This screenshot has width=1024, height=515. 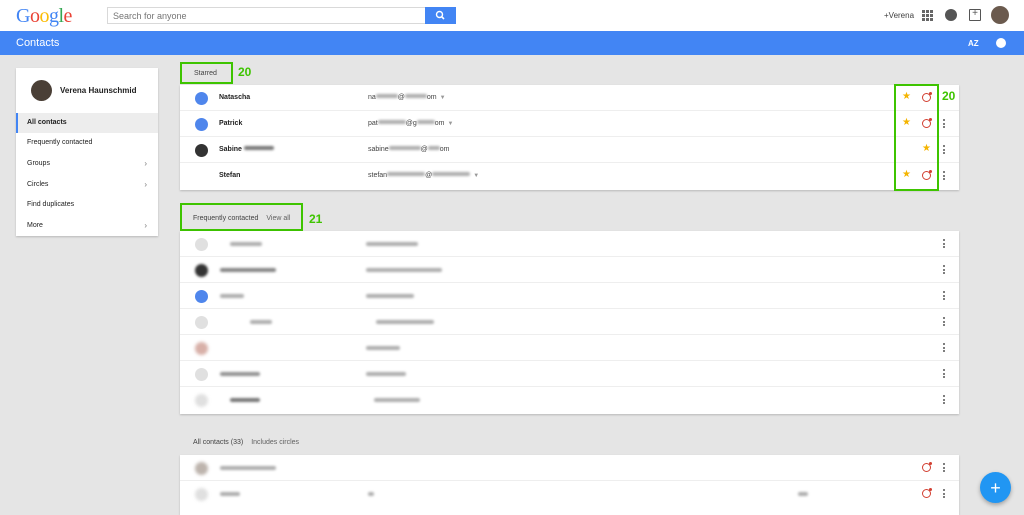 I want to click on contact-name: Patrick, so click(x=231, y=123).